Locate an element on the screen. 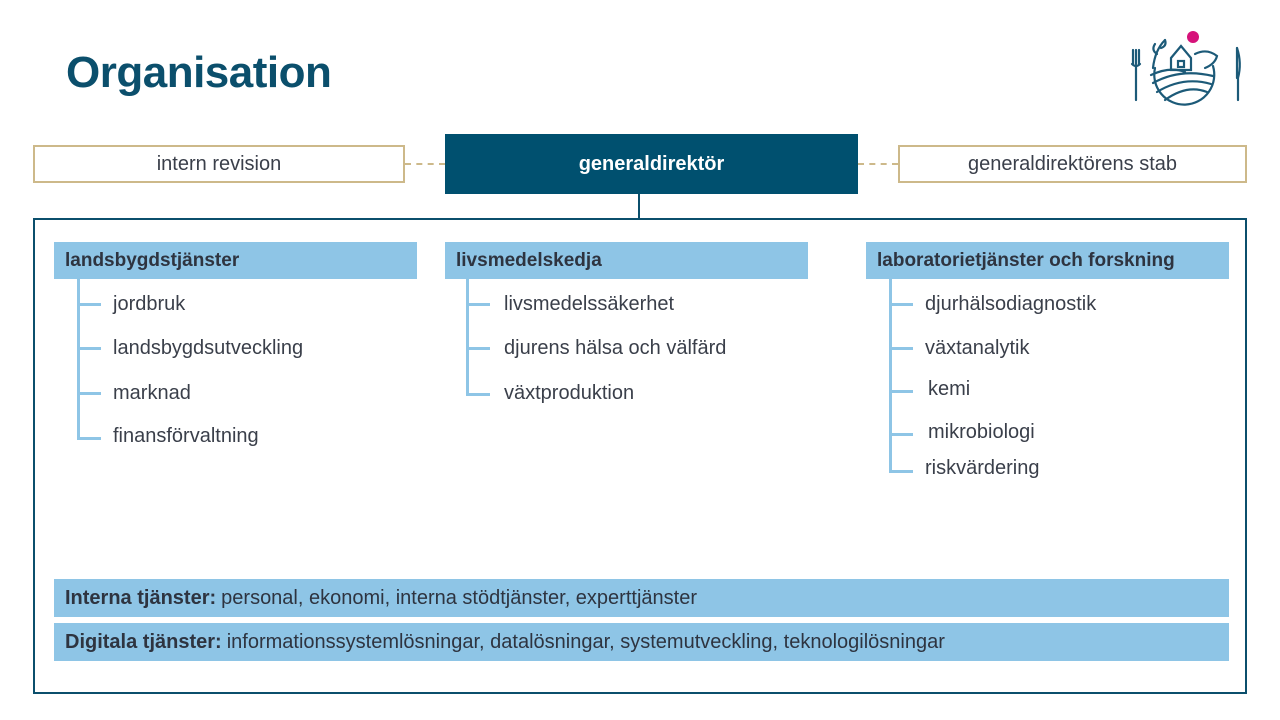 Image resolution: width=1280 pixels, height=720 pixels. department-header-laboratorietjanster: laboratorietjänster och forskning is located at coordinates (1047, 260).